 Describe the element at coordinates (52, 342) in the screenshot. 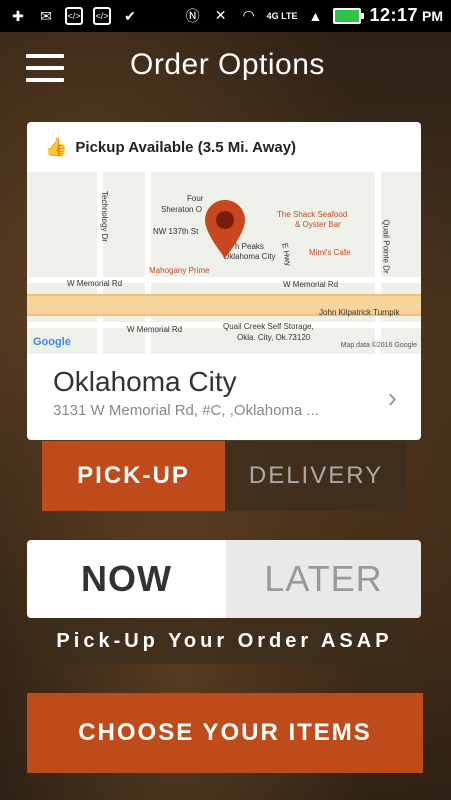

I see `google-logo: Google` at that location.